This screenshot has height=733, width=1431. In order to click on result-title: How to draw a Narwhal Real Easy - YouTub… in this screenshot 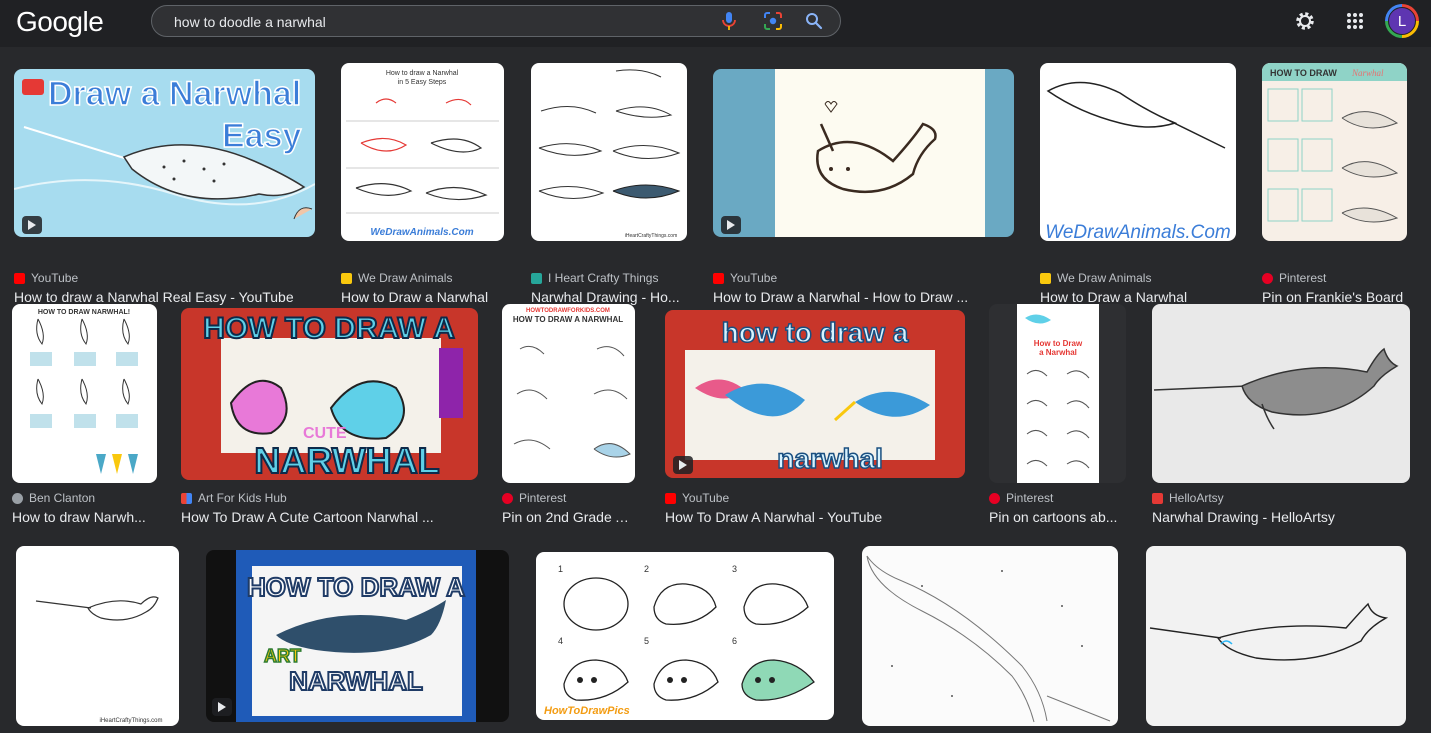, I will do `click(164, 297)`.